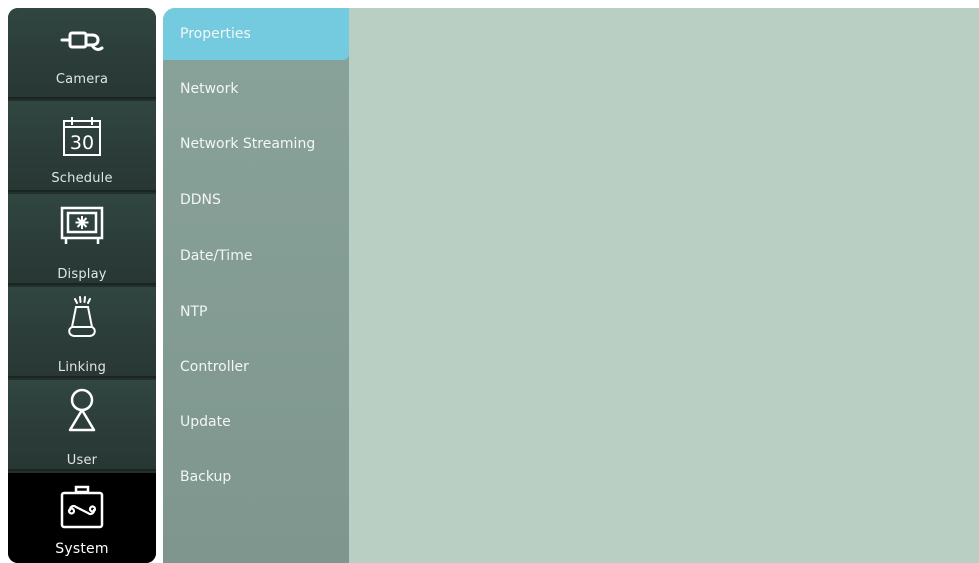  What do you see at coordinates (256, 34) in the screenshot?
I see `submenu-properties: Properties` at bounding box center [256, 34].